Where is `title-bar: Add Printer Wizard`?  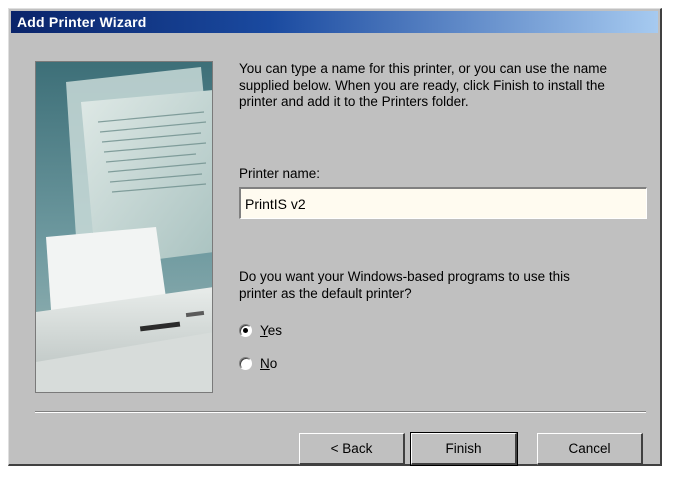
title-bar: Add Printer Wizard is located at coordinates (334, 22).